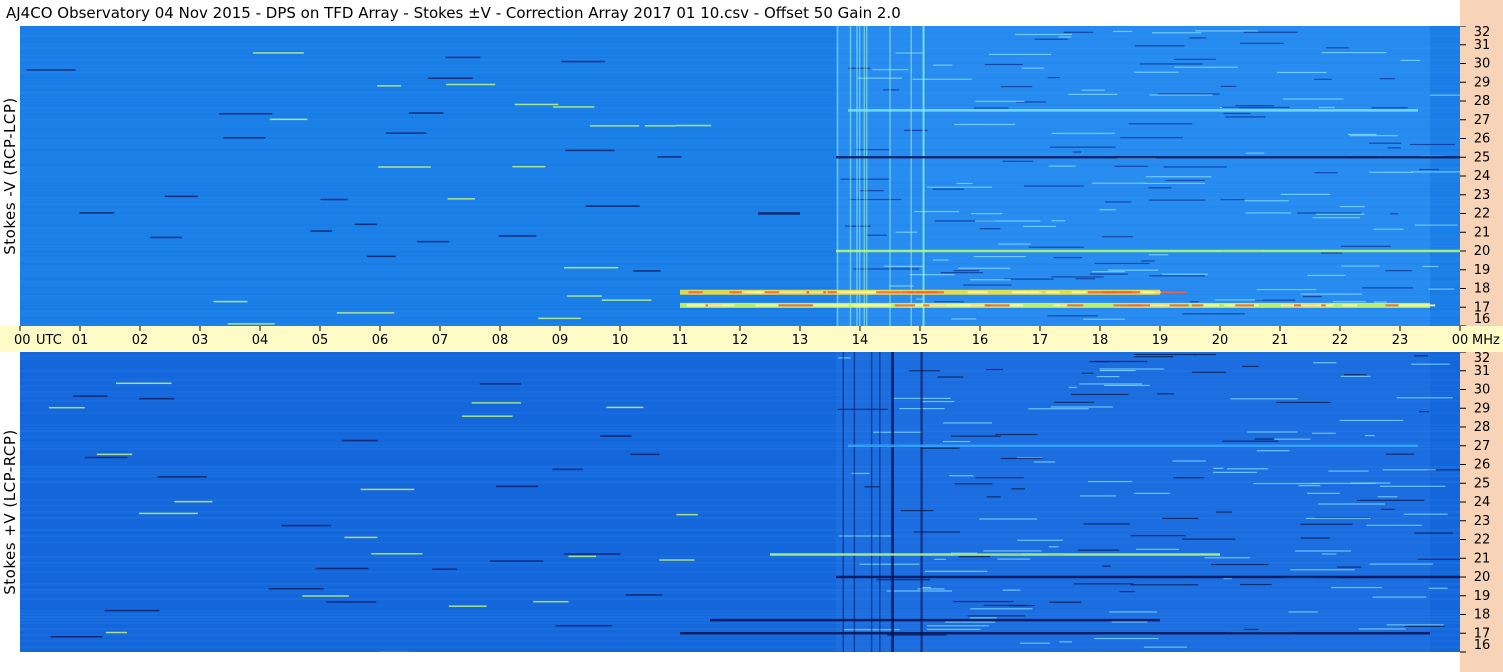  Describe the element at coordinates (440, 340) in the screenshot. I see `time-tick-label: 07` at that location.